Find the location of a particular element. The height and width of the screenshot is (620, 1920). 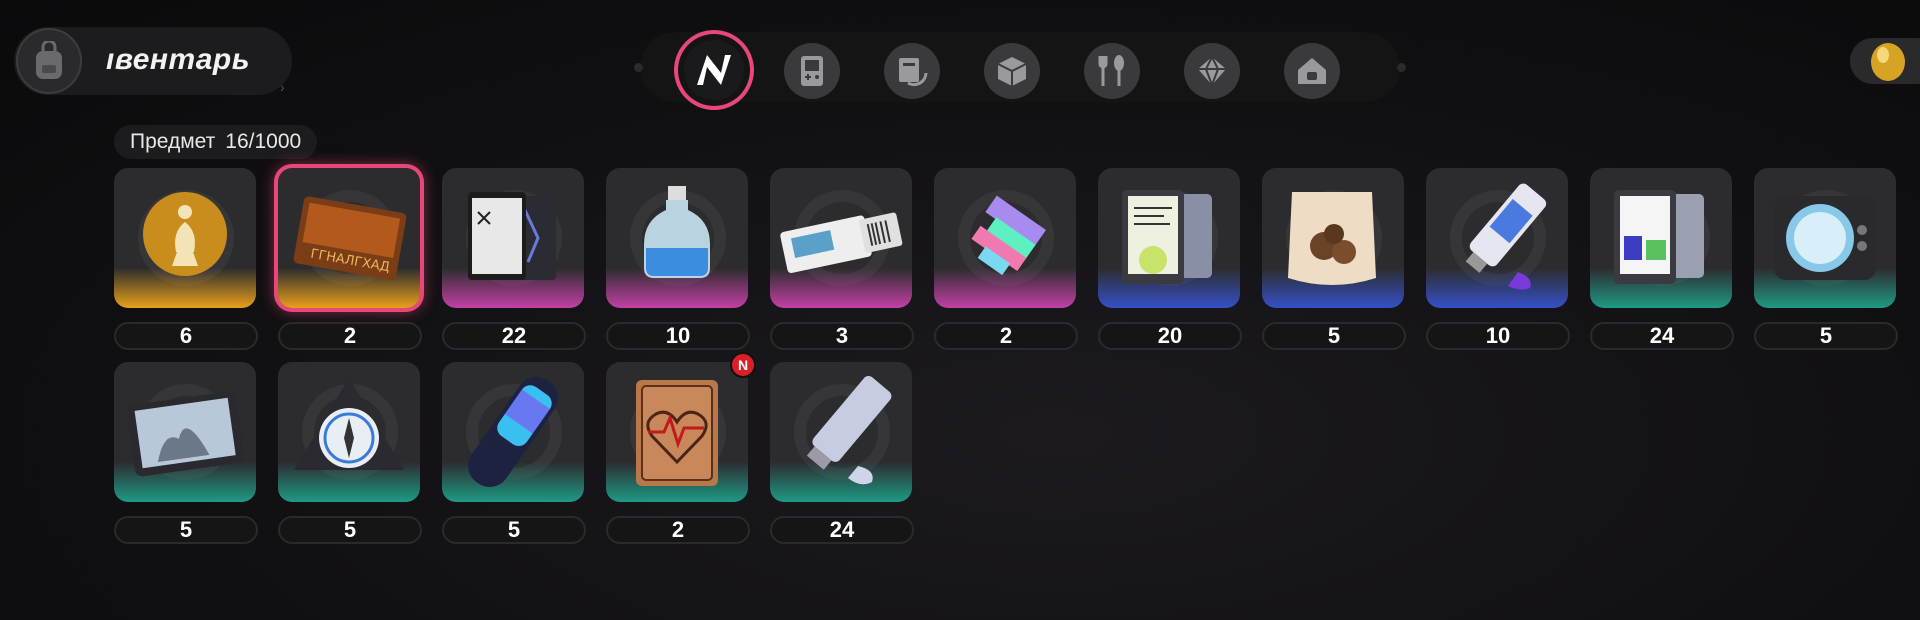

glow-cylinder-icon is located at coordinates (513, 432).